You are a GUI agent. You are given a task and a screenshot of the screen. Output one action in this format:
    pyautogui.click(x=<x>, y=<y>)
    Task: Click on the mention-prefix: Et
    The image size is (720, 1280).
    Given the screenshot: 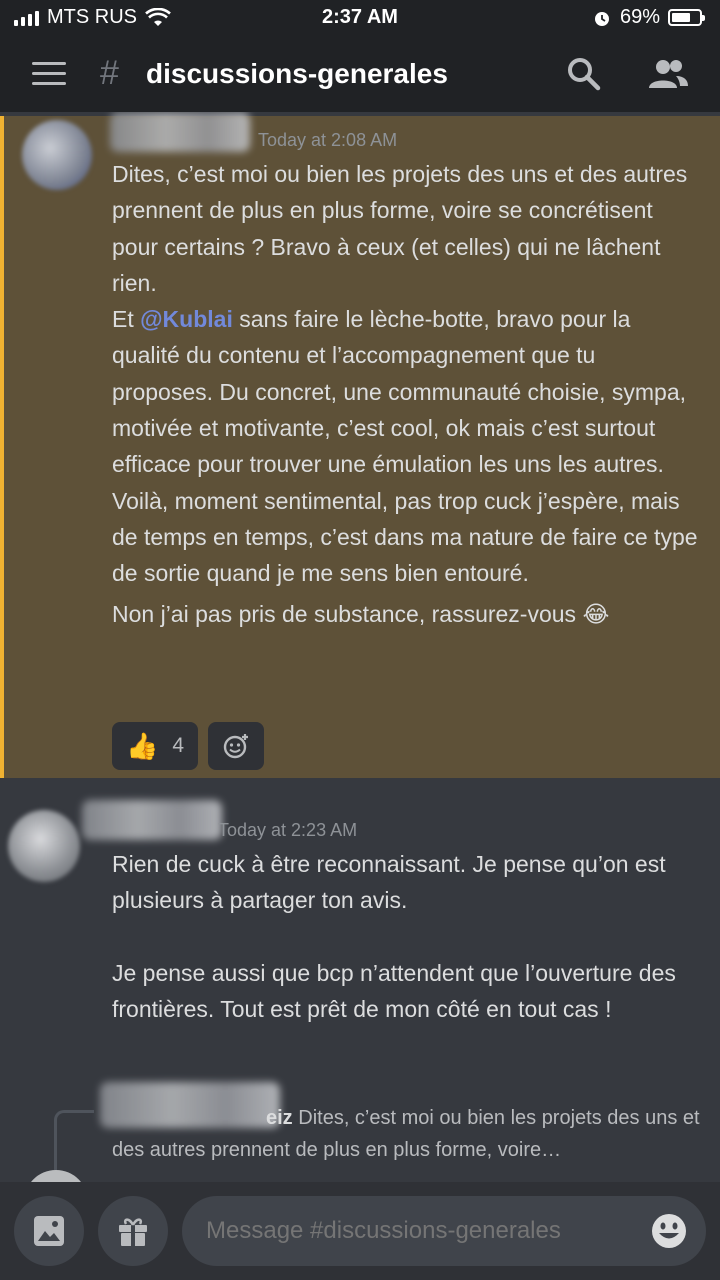 What is the action you would take?
    pyautogui.click(x=123, y=319)
    